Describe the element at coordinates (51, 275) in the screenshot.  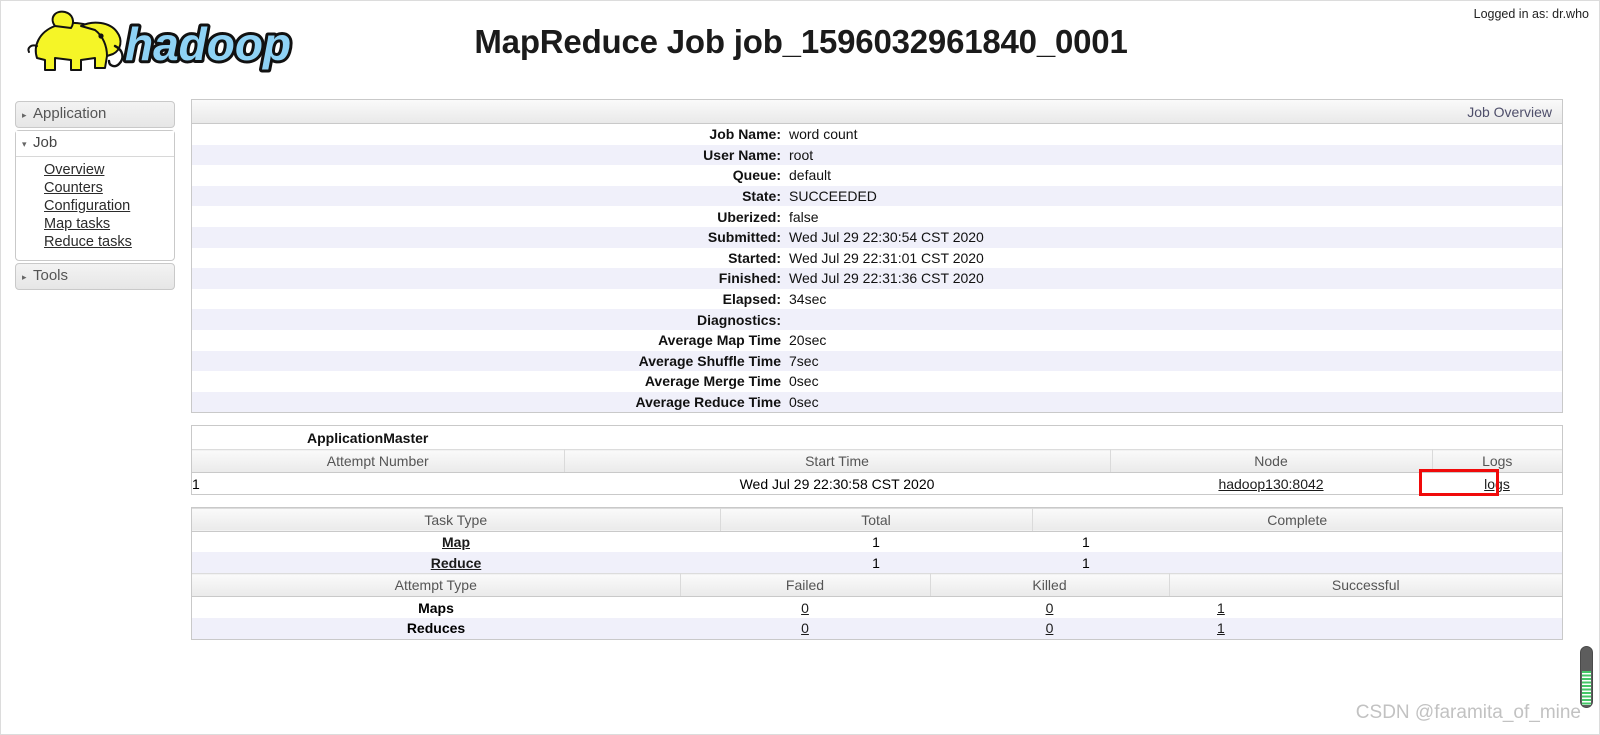
I see `sidebar-group-tools-label: Tools` at that location.